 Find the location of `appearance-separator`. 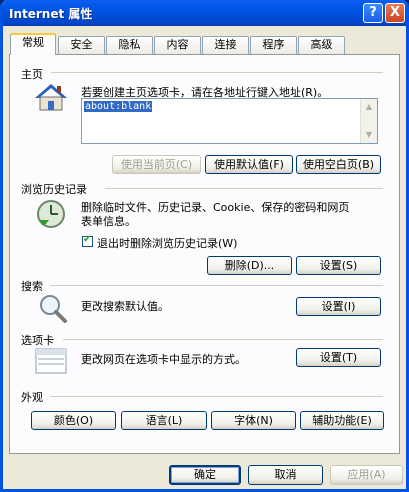

appearance-separator is located at coordinates (216, 396).